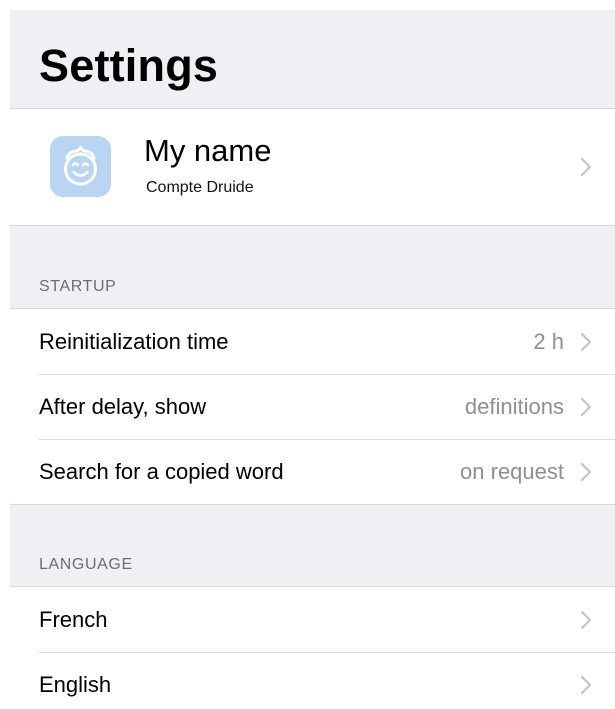 The width and height of the screenshot is (615, 709). I want to click on row-label: After delay, show, so click(123, 406).